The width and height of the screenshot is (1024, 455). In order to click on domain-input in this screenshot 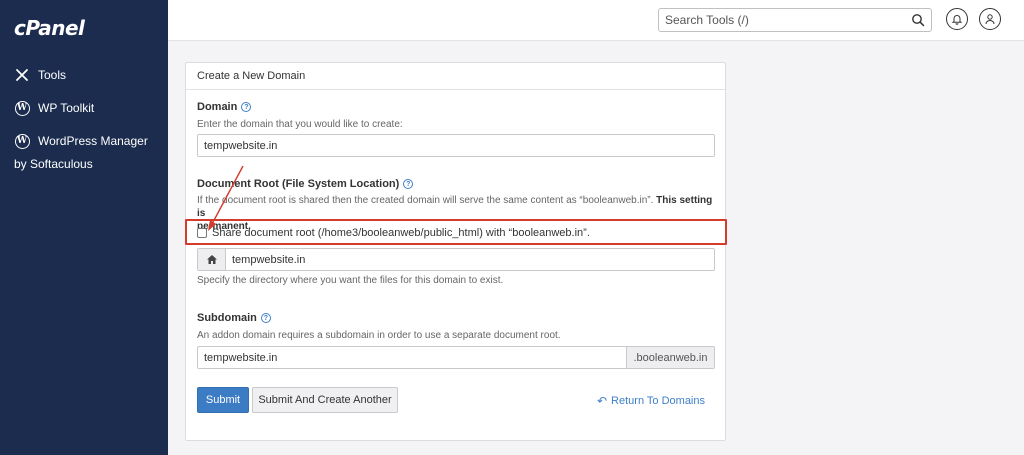, I will do `click(456, 145)`.